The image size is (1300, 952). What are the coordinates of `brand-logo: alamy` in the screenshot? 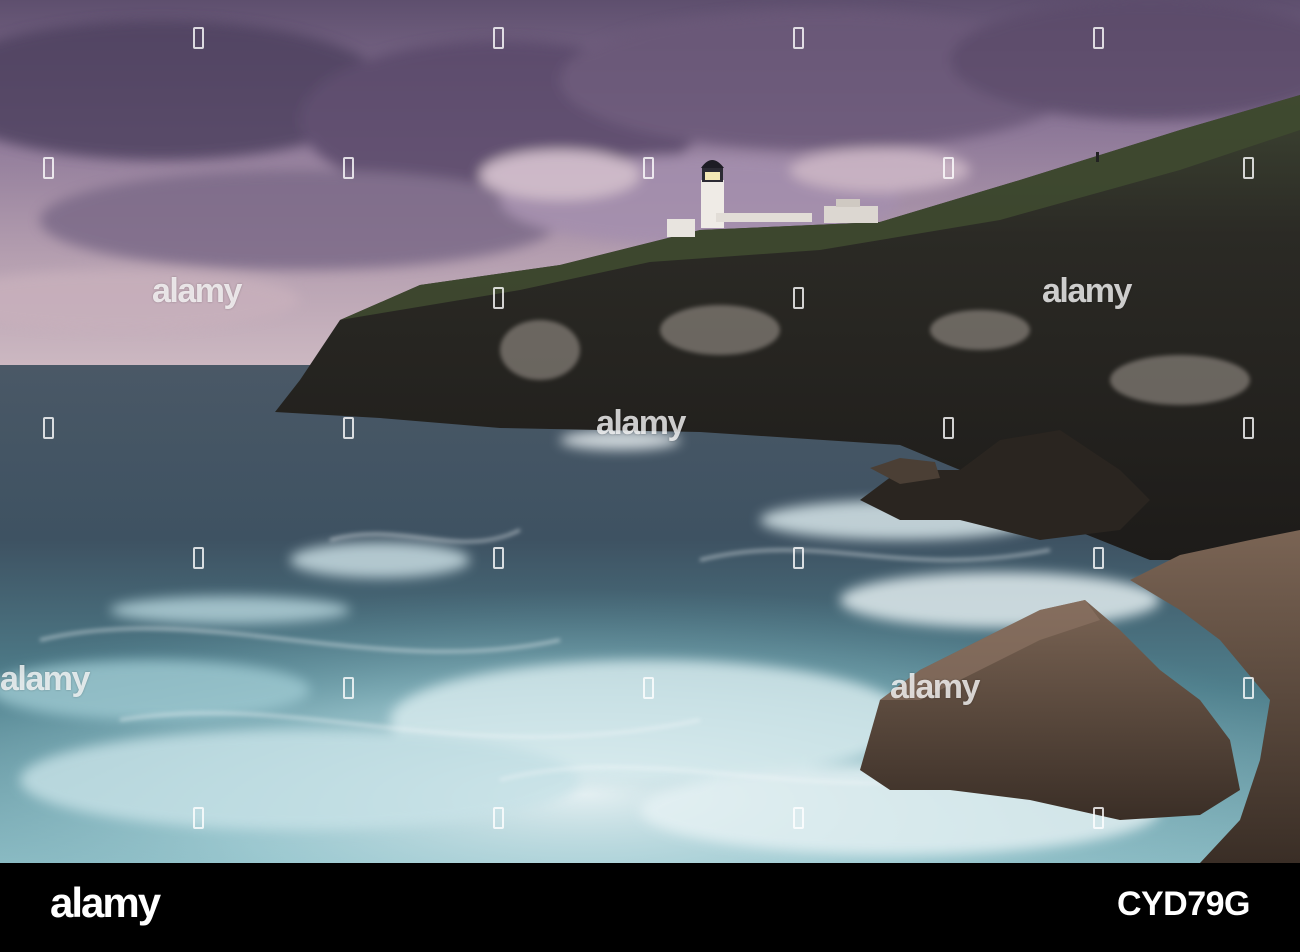 It's located at (105, 902).